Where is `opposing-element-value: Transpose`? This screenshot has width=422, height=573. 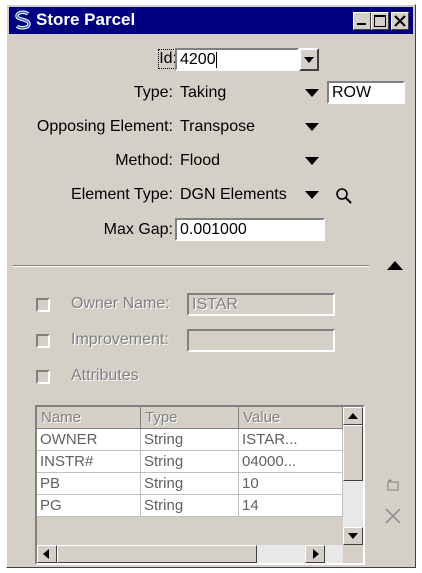
opposing-element-value: Transpose is located at coordinates (217, 126).